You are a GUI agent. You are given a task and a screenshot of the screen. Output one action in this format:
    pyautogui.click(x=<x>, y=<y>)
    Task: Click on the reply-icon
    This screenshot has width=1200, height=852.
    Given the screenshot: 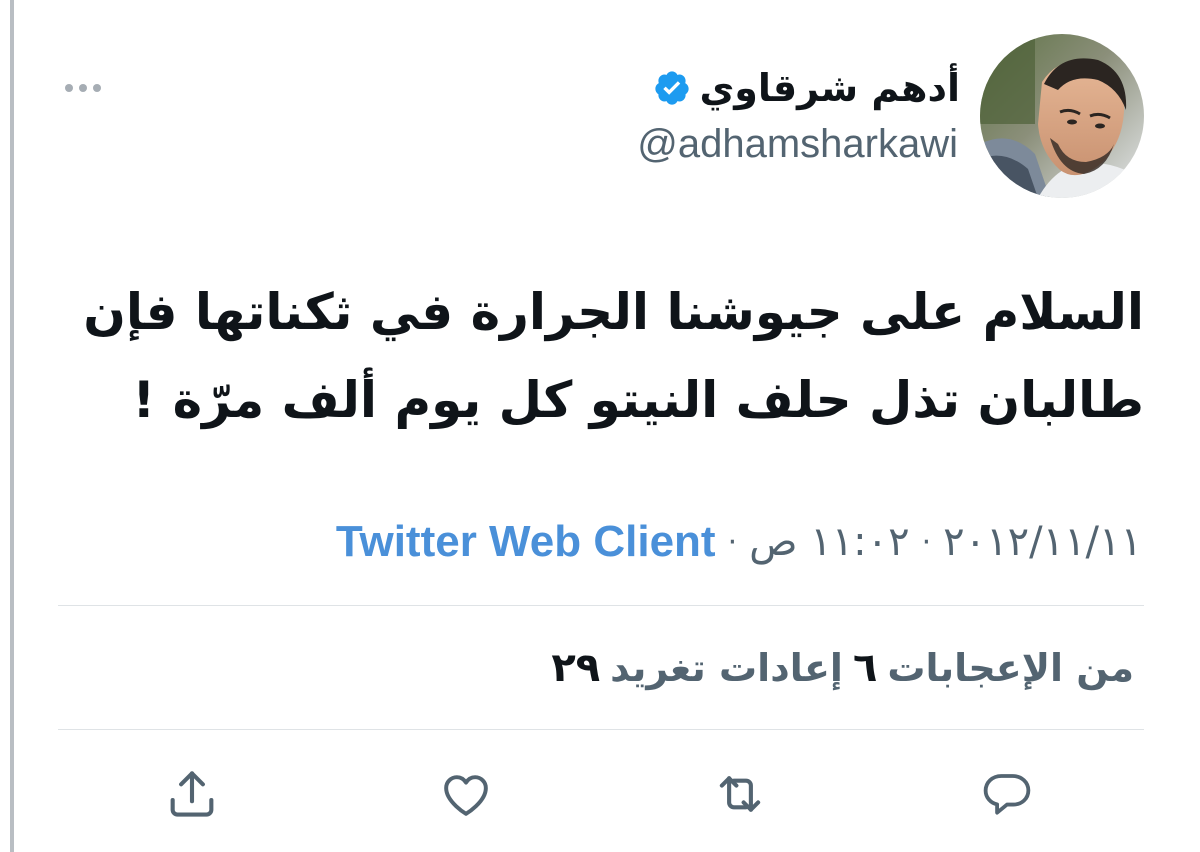 What is the action you would take?
    pyautogui.click(x=1007, y=794)
    